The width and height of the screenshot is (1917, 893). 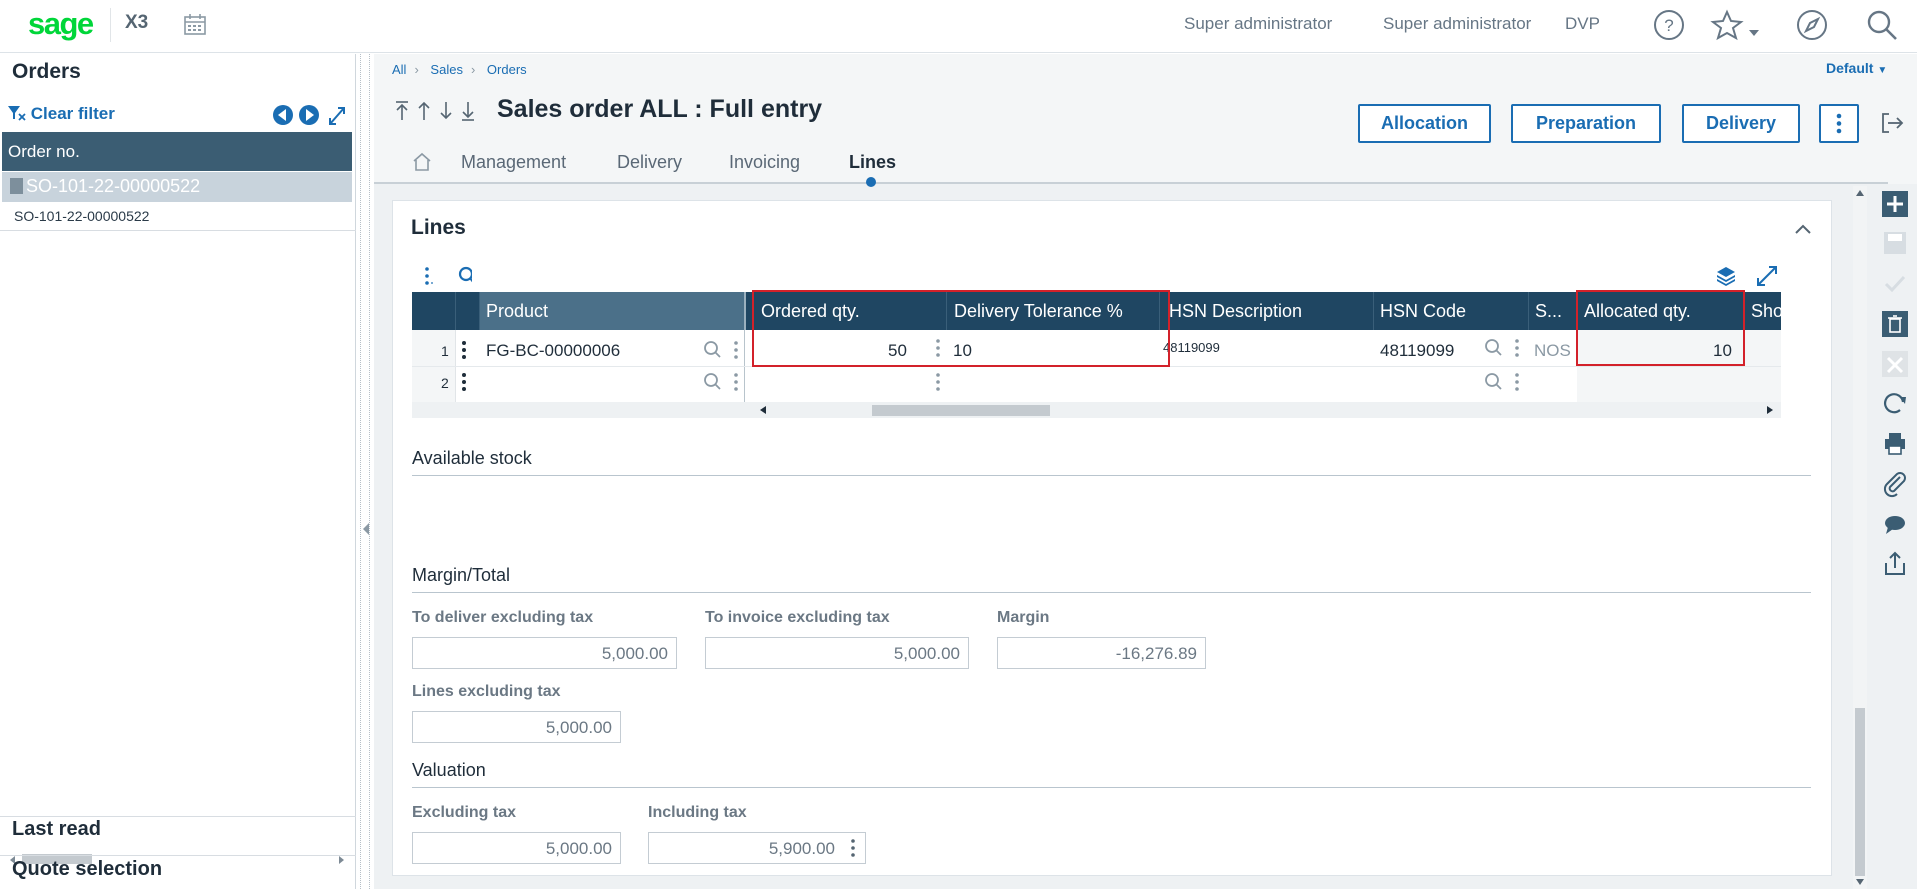 What do you see at coordinates (1767, 276) in the screenshot?
I see `fullscreen-icon` at bounding box center [1767, 276].